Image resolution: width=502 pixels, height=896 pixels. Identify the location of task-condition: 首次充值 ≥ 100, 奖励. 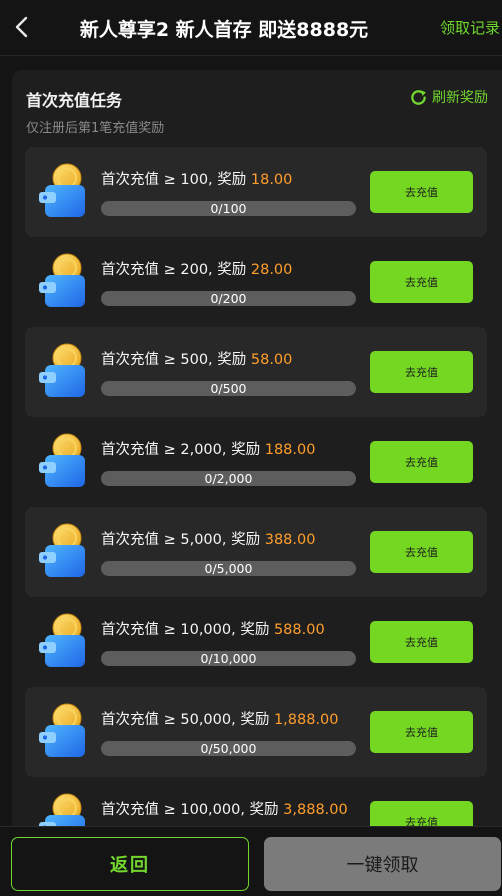
(176, 180).